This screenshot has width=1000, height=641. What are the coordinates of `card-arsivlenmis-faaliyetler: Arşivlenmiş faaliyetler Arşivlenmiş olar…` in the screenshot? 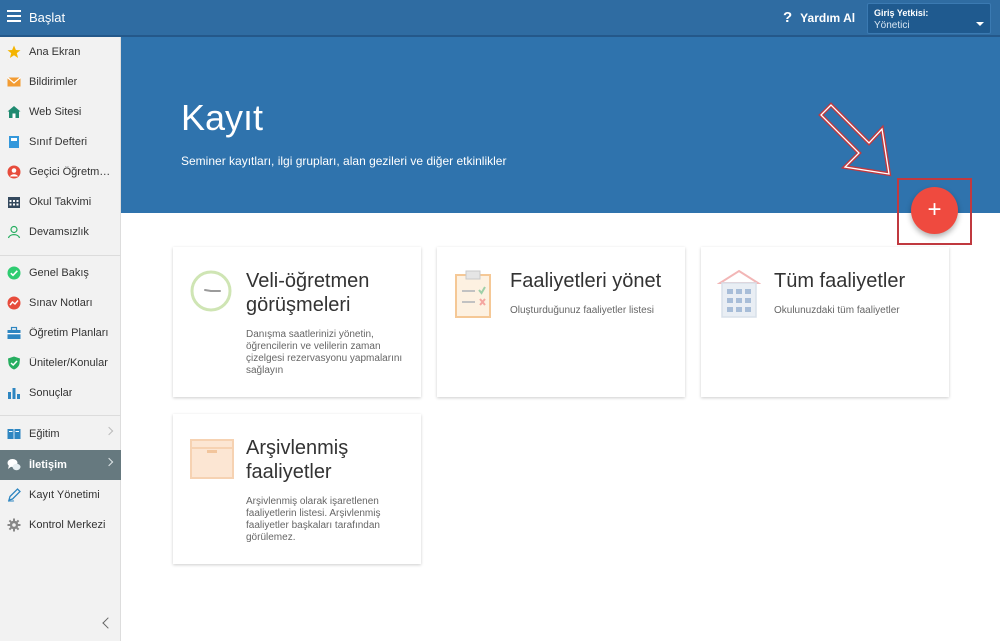 It's located at (297, 489).